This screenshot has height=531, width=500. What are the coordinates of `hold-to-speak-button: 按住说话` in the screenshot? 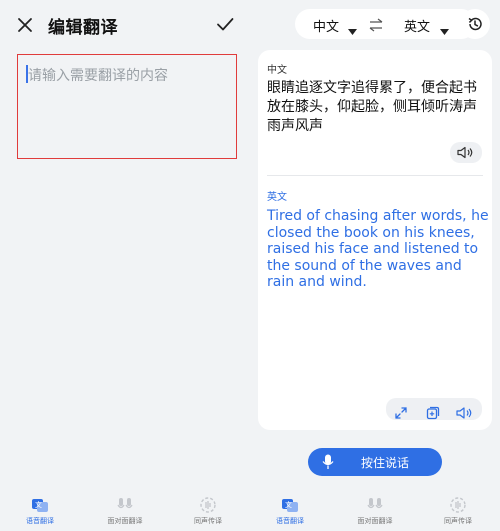 It's located at (375, 462).